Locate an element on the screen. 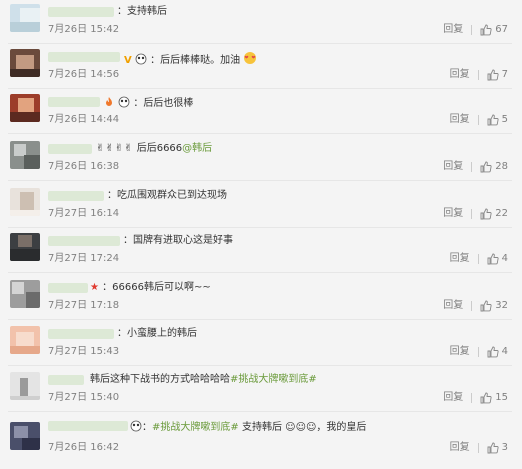  like-button: 32 is located at coordinates (494, 306).